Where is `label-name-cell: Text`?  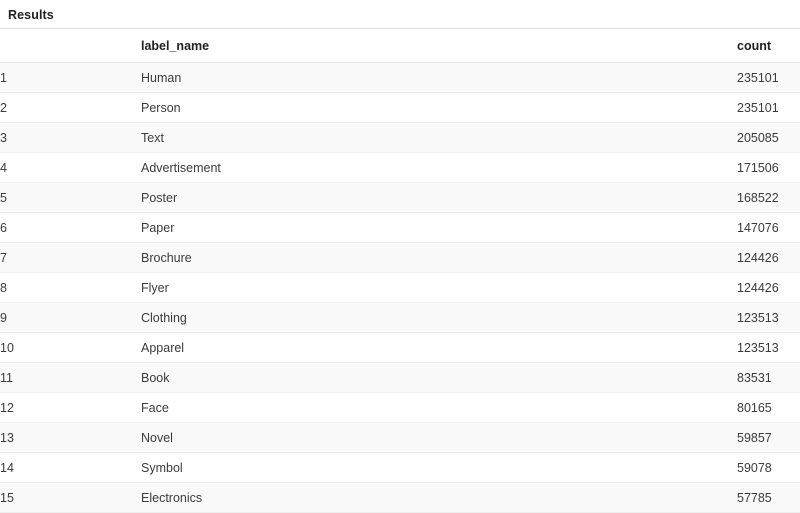 label-name-cell: Text is located at coordinates (439, 137).